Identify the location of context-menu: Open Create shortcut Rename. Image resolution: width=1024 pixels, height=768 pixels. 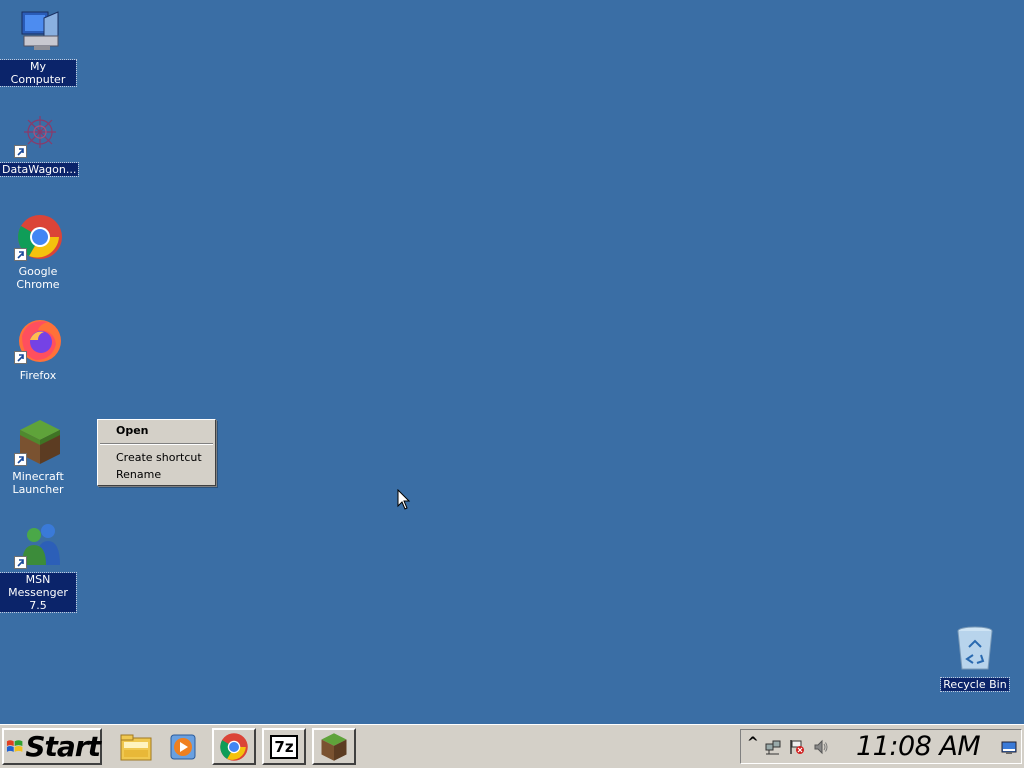
(156, 452).